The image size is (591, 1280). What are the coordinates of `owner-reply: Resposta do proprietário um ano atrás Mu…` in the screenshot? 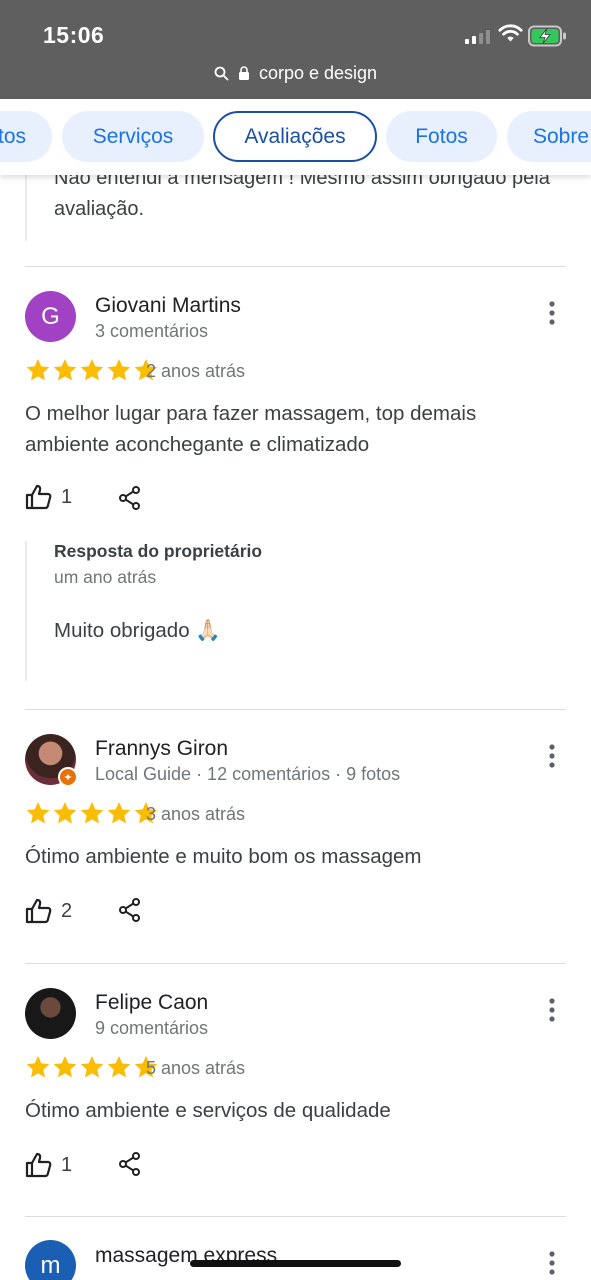 It's located at (295, 611).